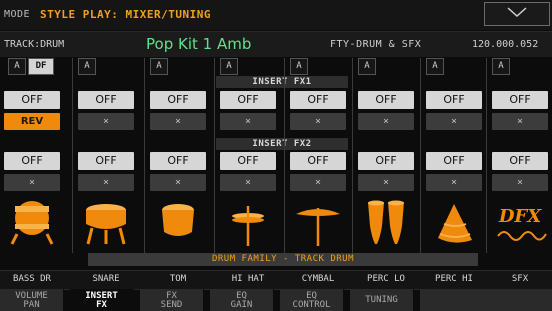 The height and width of the screenshot is (311, 552). Describe the element at coordinates (241, 305) in the screenshot. I see `tab-label: GAIN` at that location.